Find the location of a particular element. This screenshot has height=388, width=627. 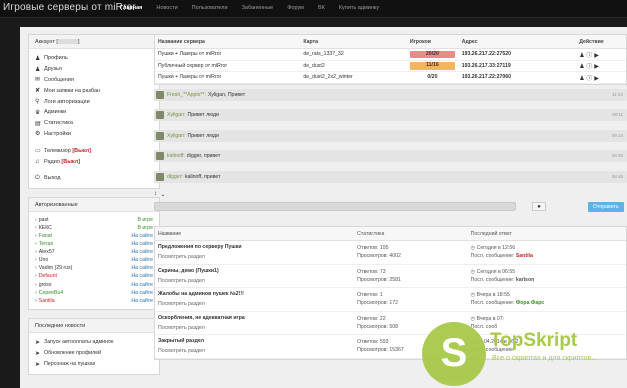

chat-nick: kalinoff: is located at coordinates (176, 156).